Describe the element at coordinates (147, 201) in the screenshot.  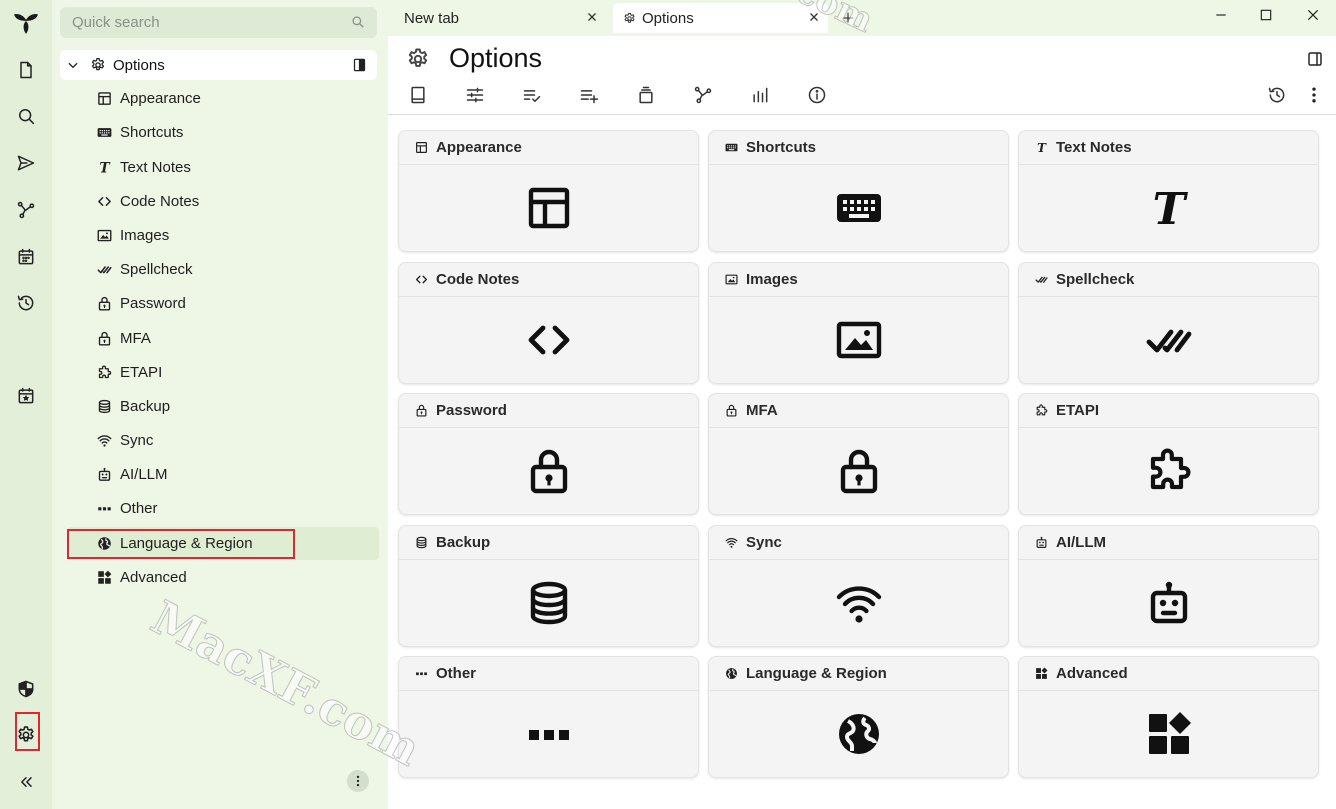
I see `tree-item: Code Notes` at that location.